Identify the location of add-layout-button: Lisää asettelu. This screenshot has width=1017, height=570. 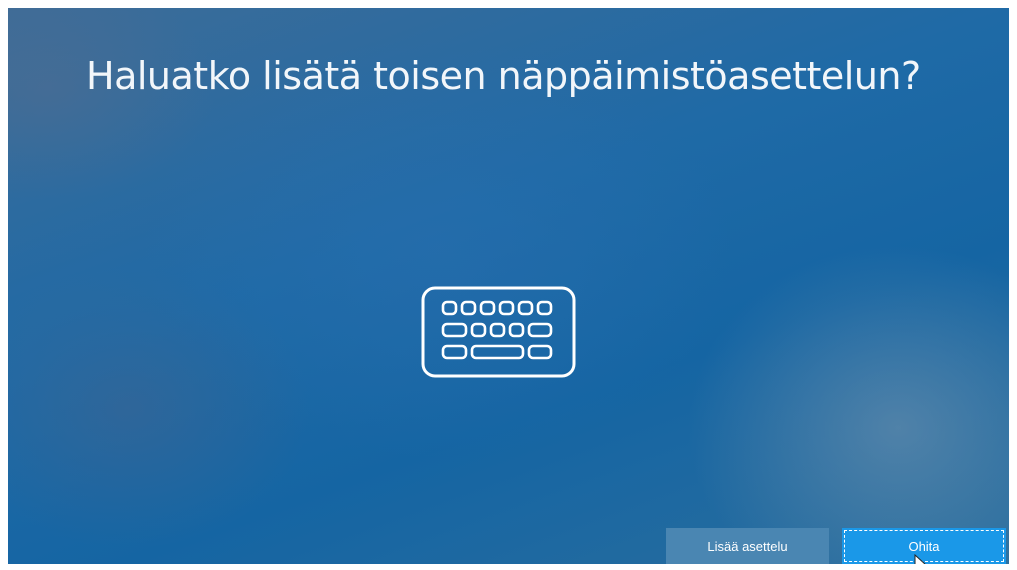
(747, 546).